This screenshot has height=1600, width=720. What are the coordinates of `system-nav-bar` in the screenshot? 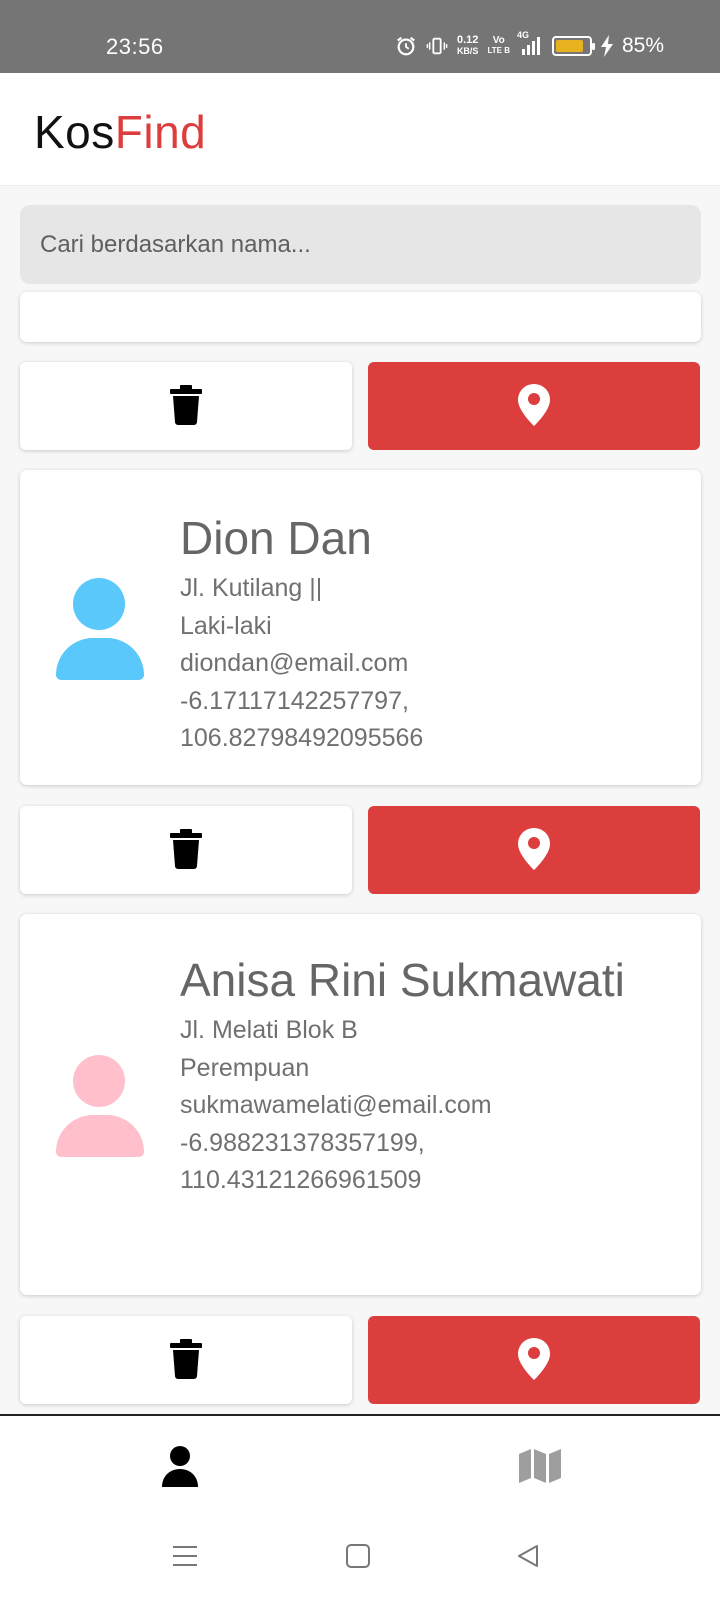 It's located at (360, 1555).